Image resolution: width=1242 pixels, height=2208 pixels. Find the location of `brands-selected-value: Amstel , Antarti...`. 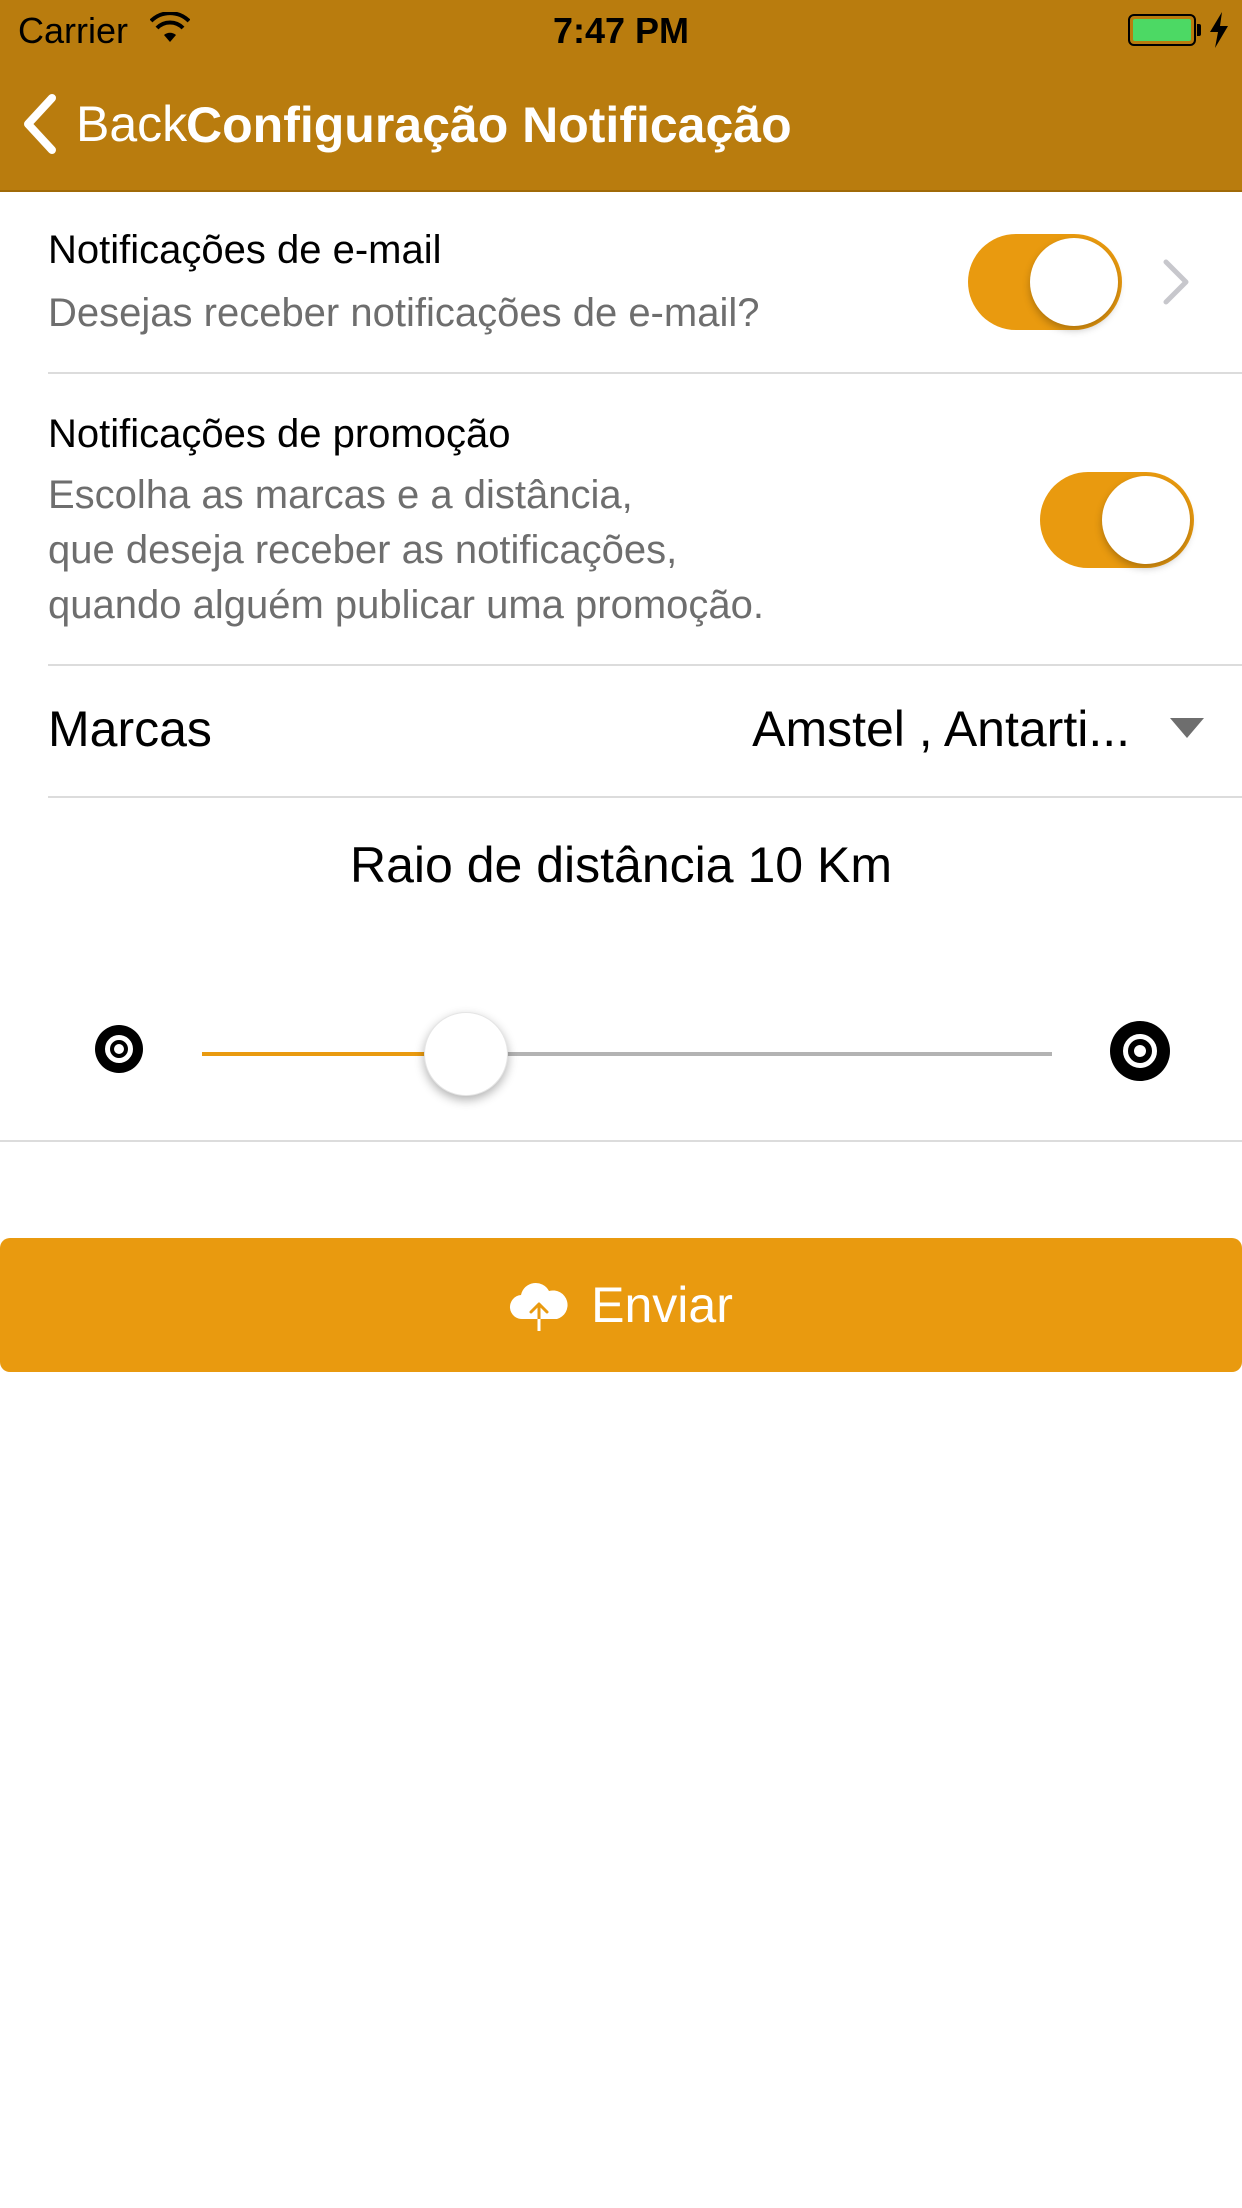

brands-selected-value: Amstel , Antarti... is located at coordinates (941, 729).